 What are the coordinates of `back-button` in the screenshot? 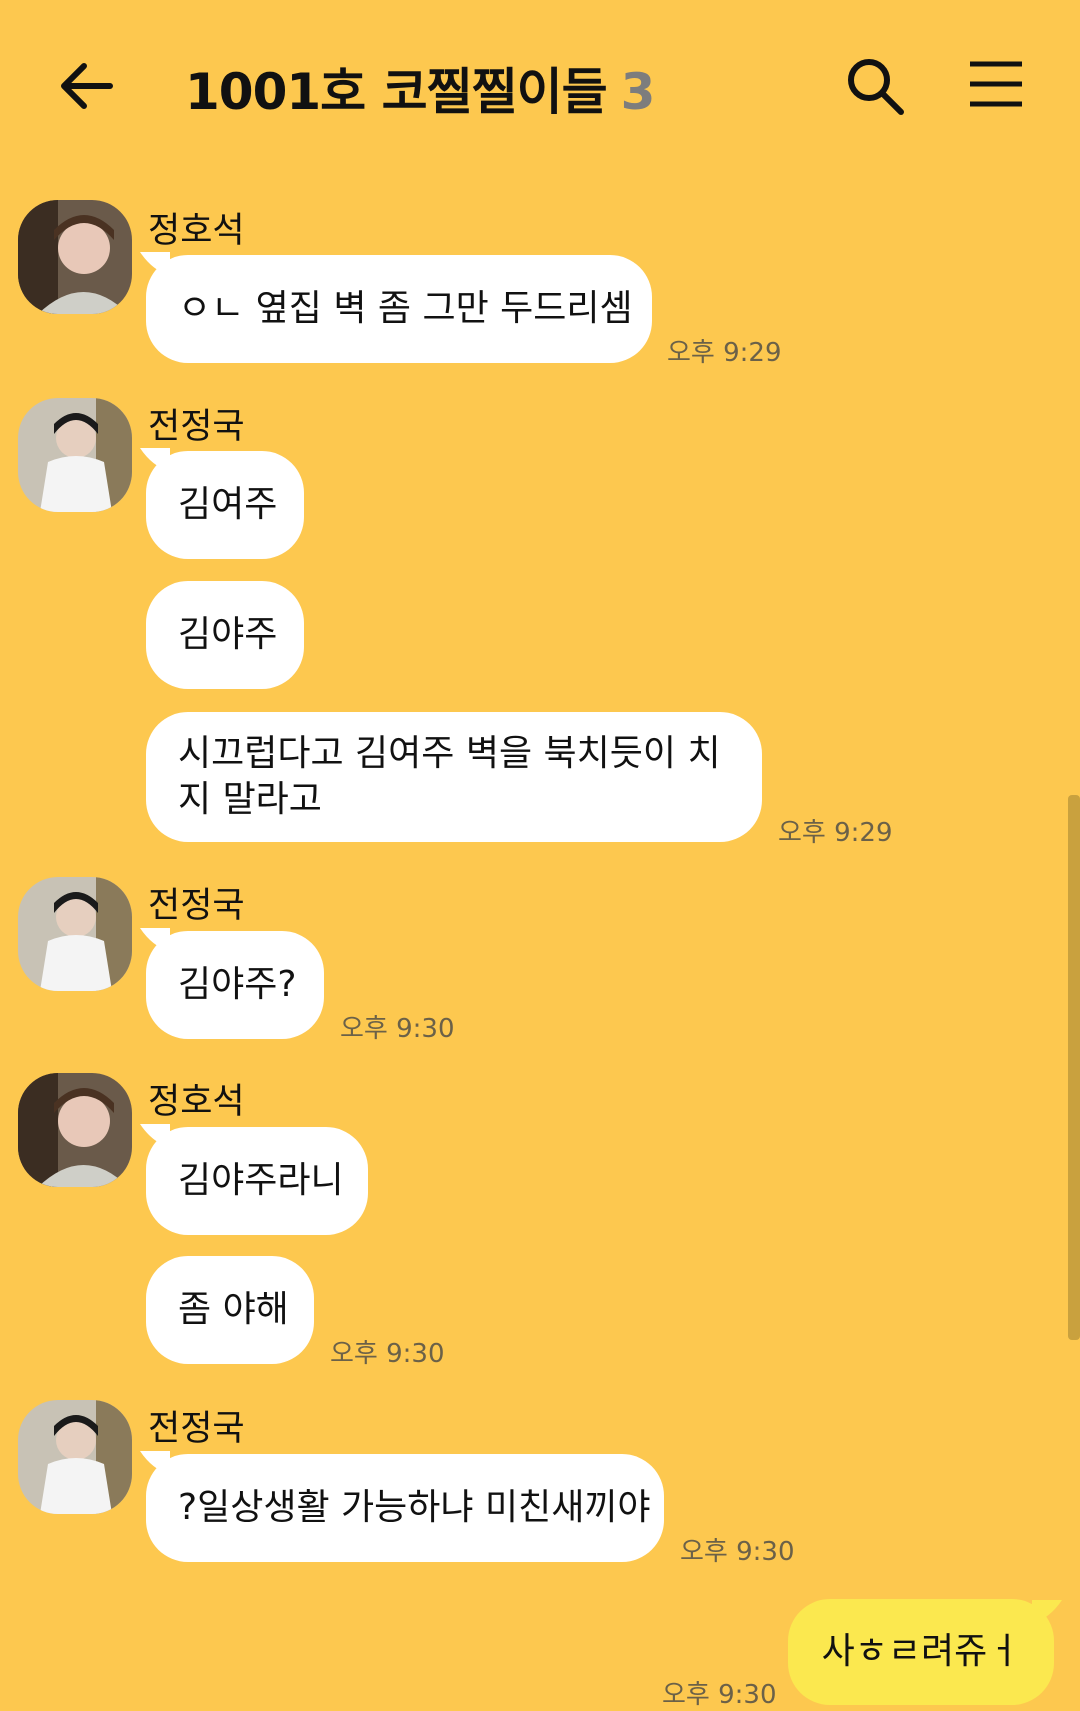 It's located at (88, 86).